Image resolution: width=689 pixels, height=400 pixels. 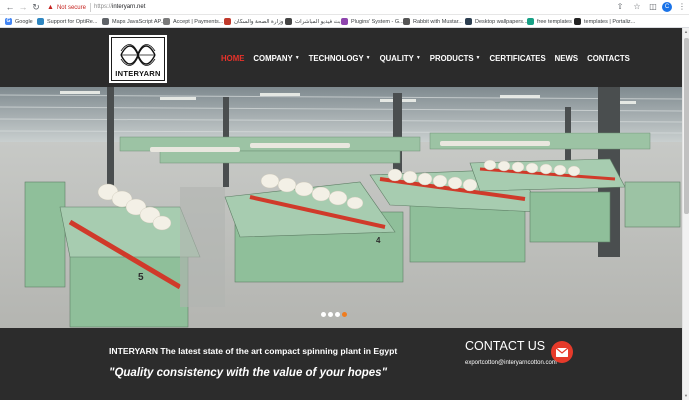 What do you see at coordinates (511, 363) in the screenshot?
I see `contact-email: exportcotton@interyarncotton.com` at bounding box center [511, 363].